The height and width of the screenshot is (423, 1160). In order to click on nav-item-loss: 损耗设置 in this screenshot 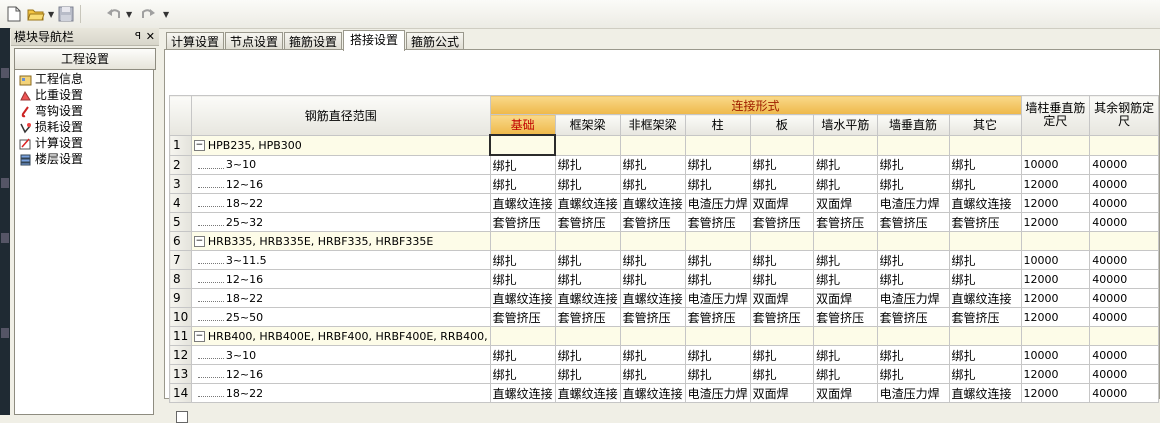, I will do `click(51, 127)`.